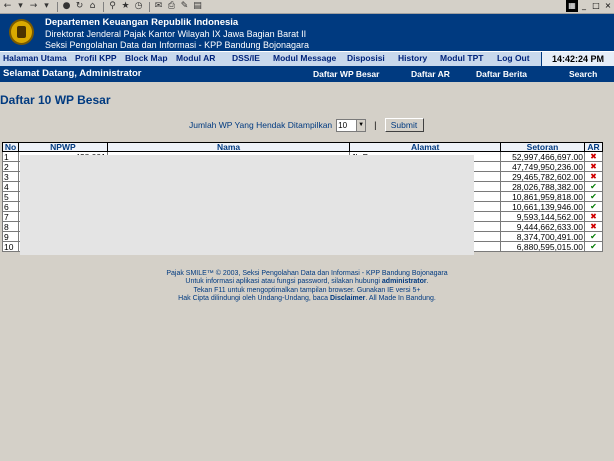 The height and width of the screenshot is (461, 614). Describe the element at coordinates (10, 166) in the screenshot. I see `row-no: 2` at that location.